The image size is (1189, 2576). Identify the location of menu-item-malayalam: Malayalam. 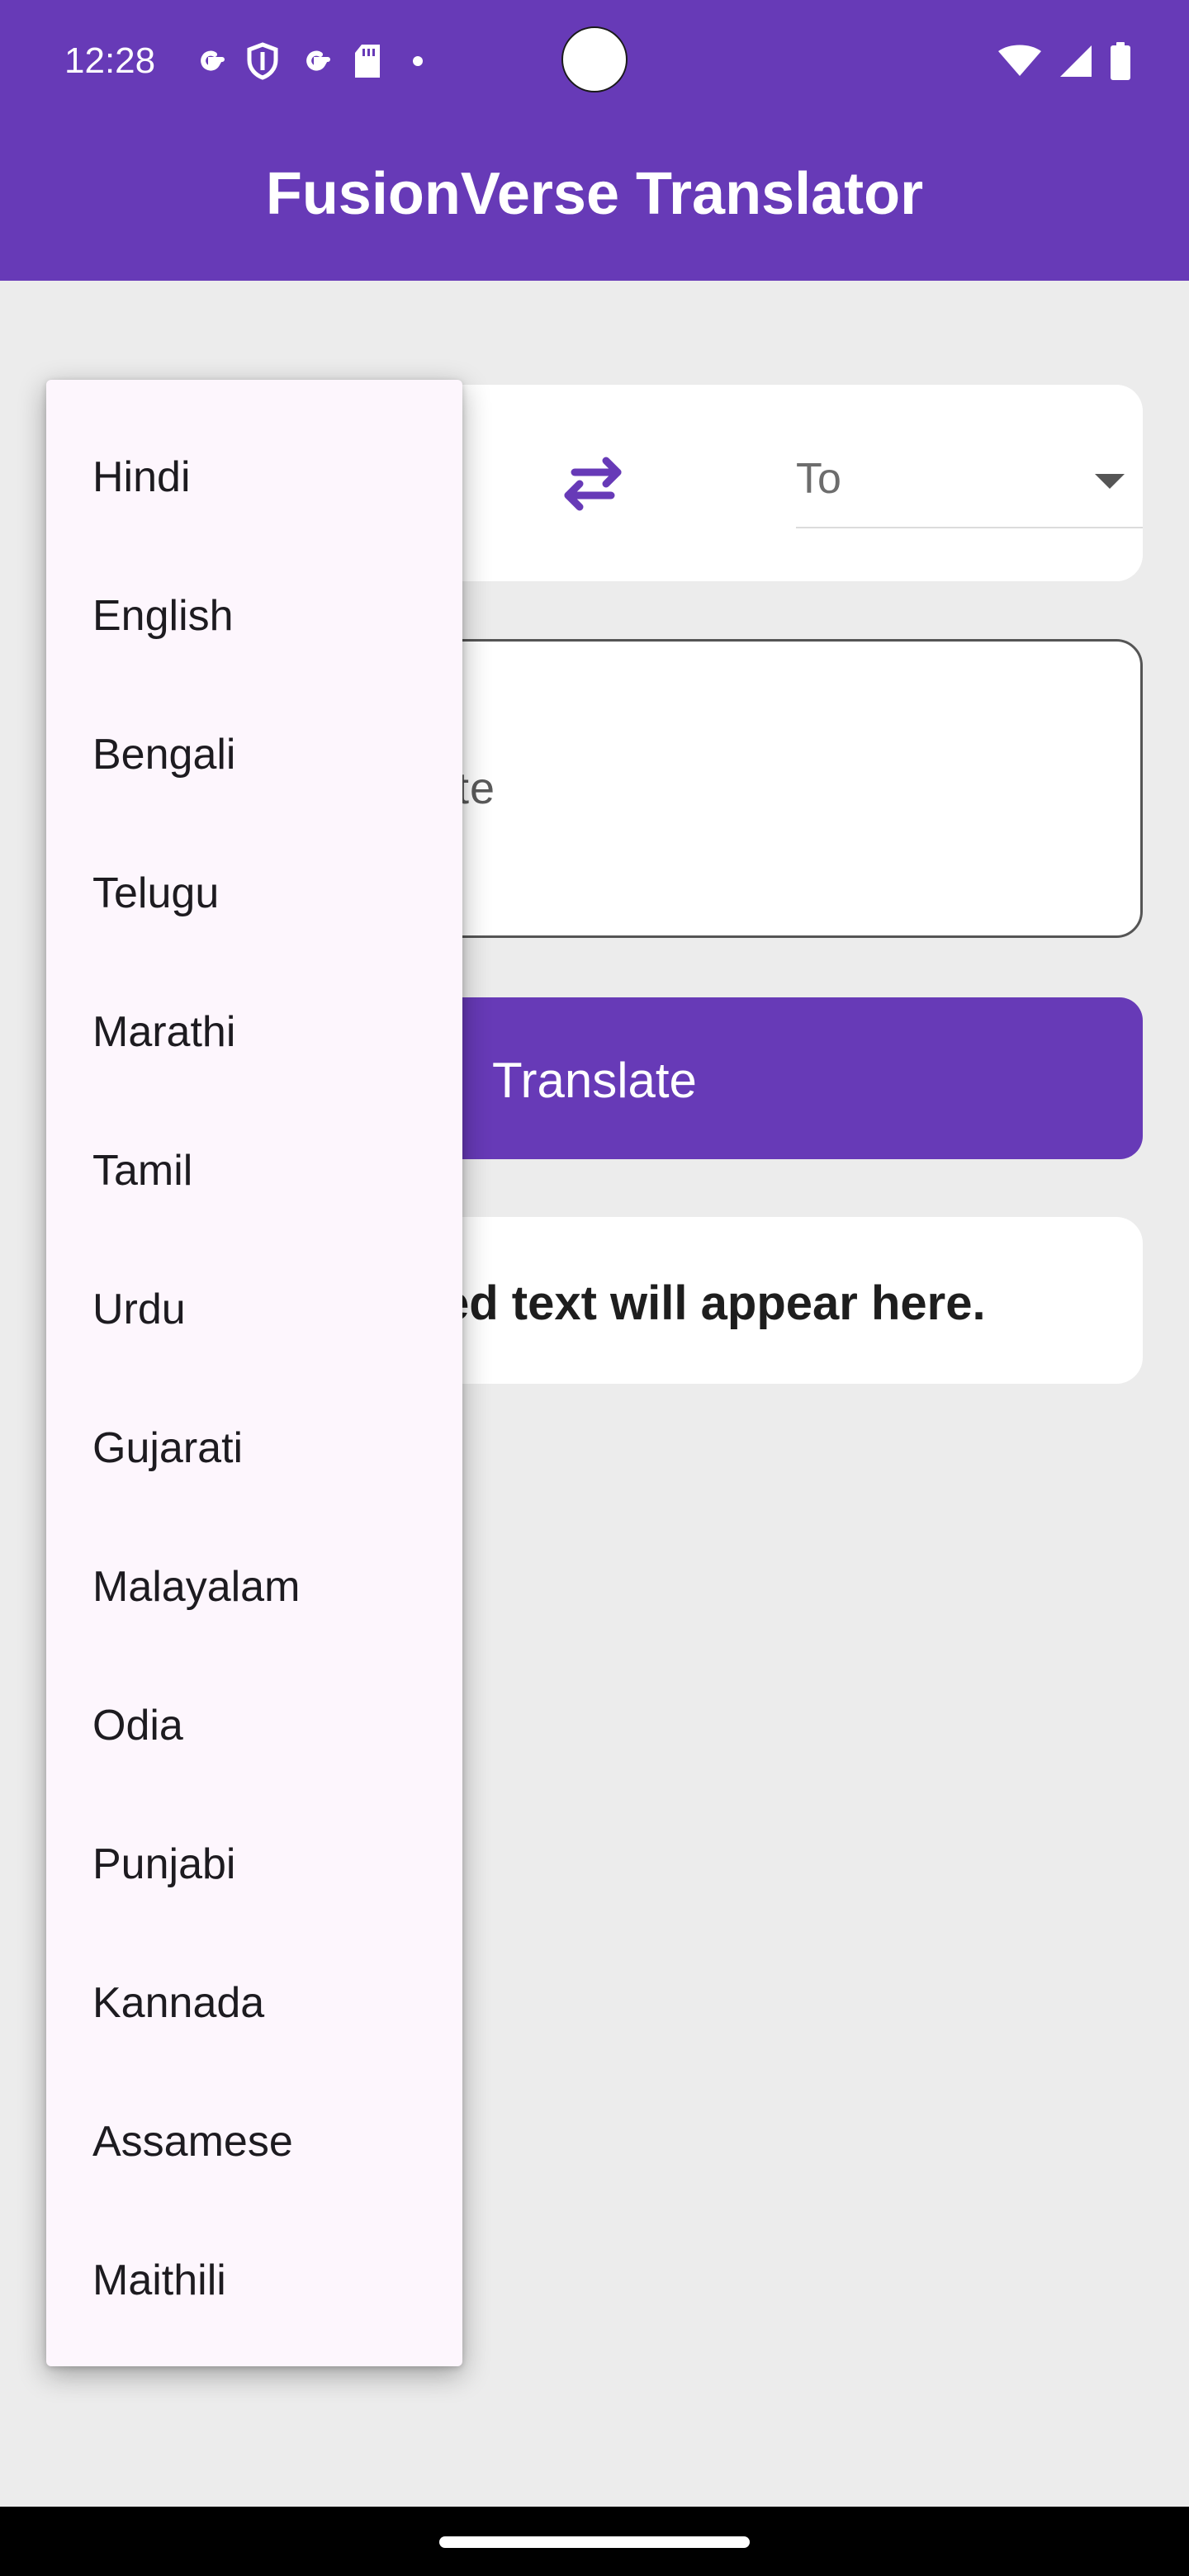
(254, 1587).